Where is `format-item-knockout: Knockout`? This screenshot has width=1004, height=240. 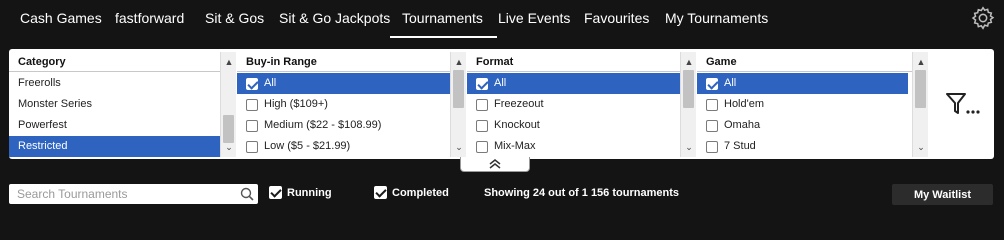 format-item-knockout: Knockout is located at coordinates (573, 125).